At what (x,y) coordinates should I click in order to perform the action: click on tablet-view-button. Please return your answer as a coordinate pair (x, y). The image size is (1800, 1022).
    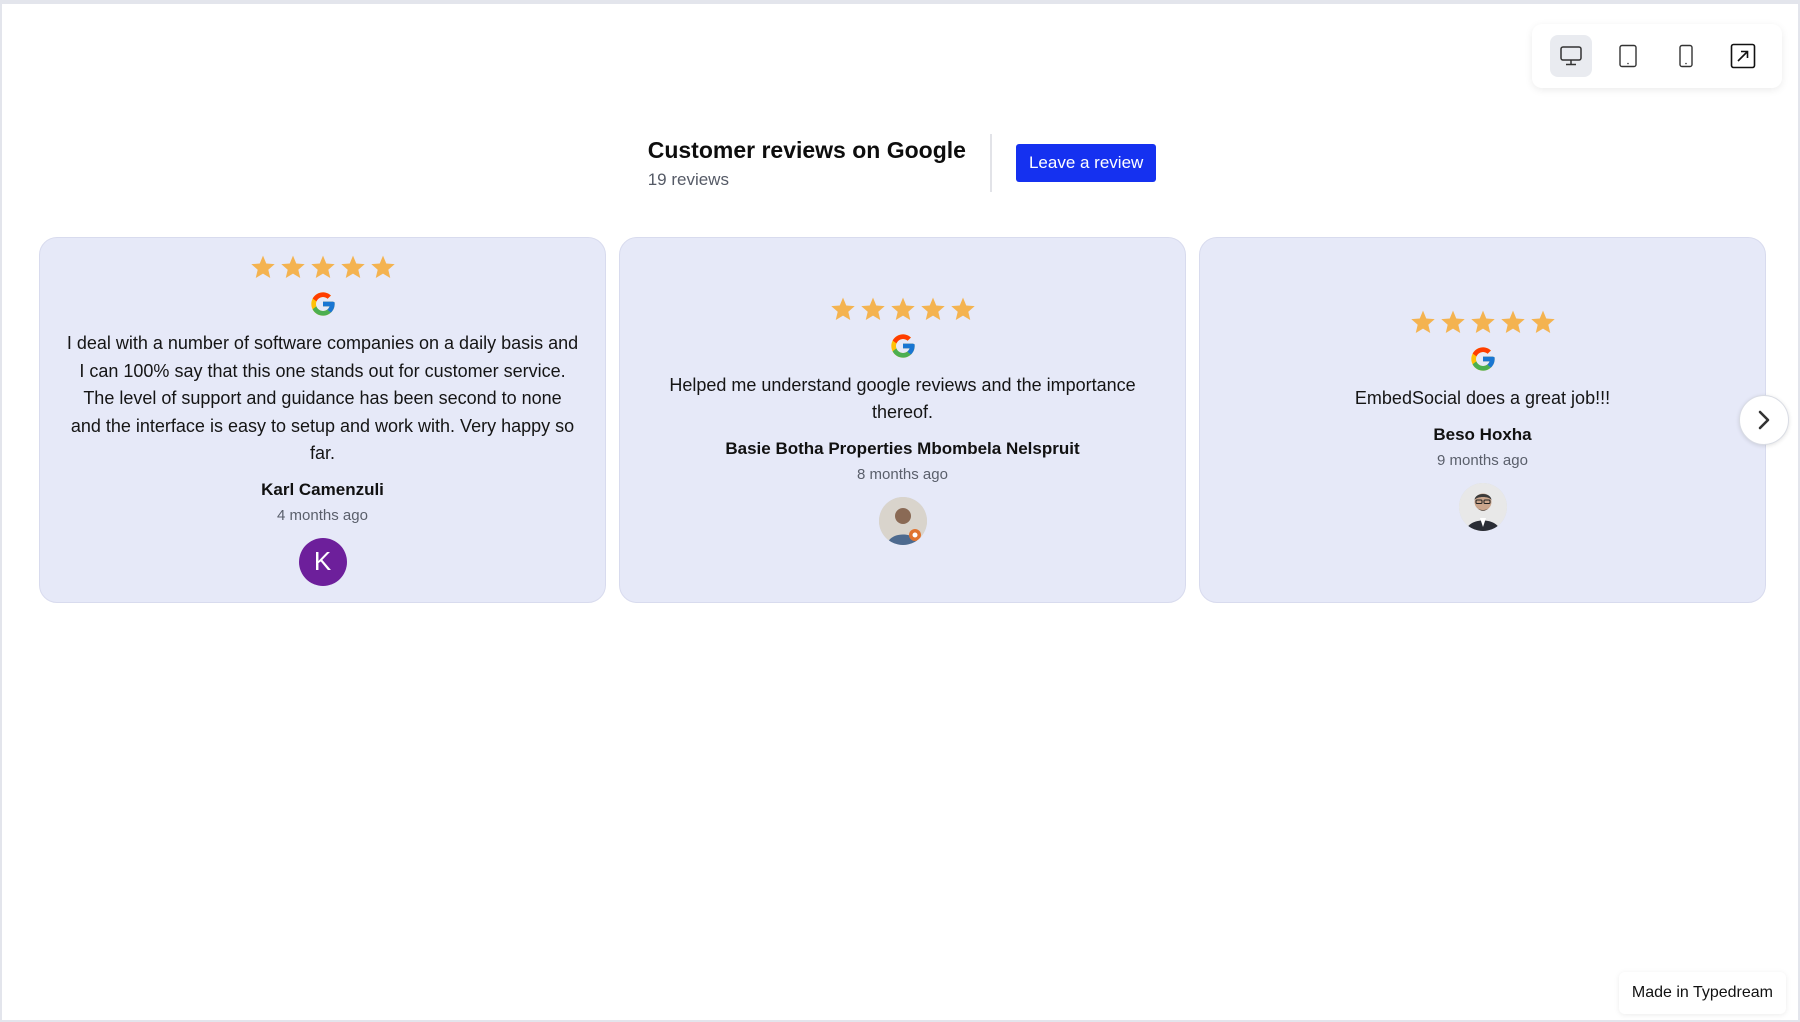
    Looking at the image, I should click on (1628, 56).